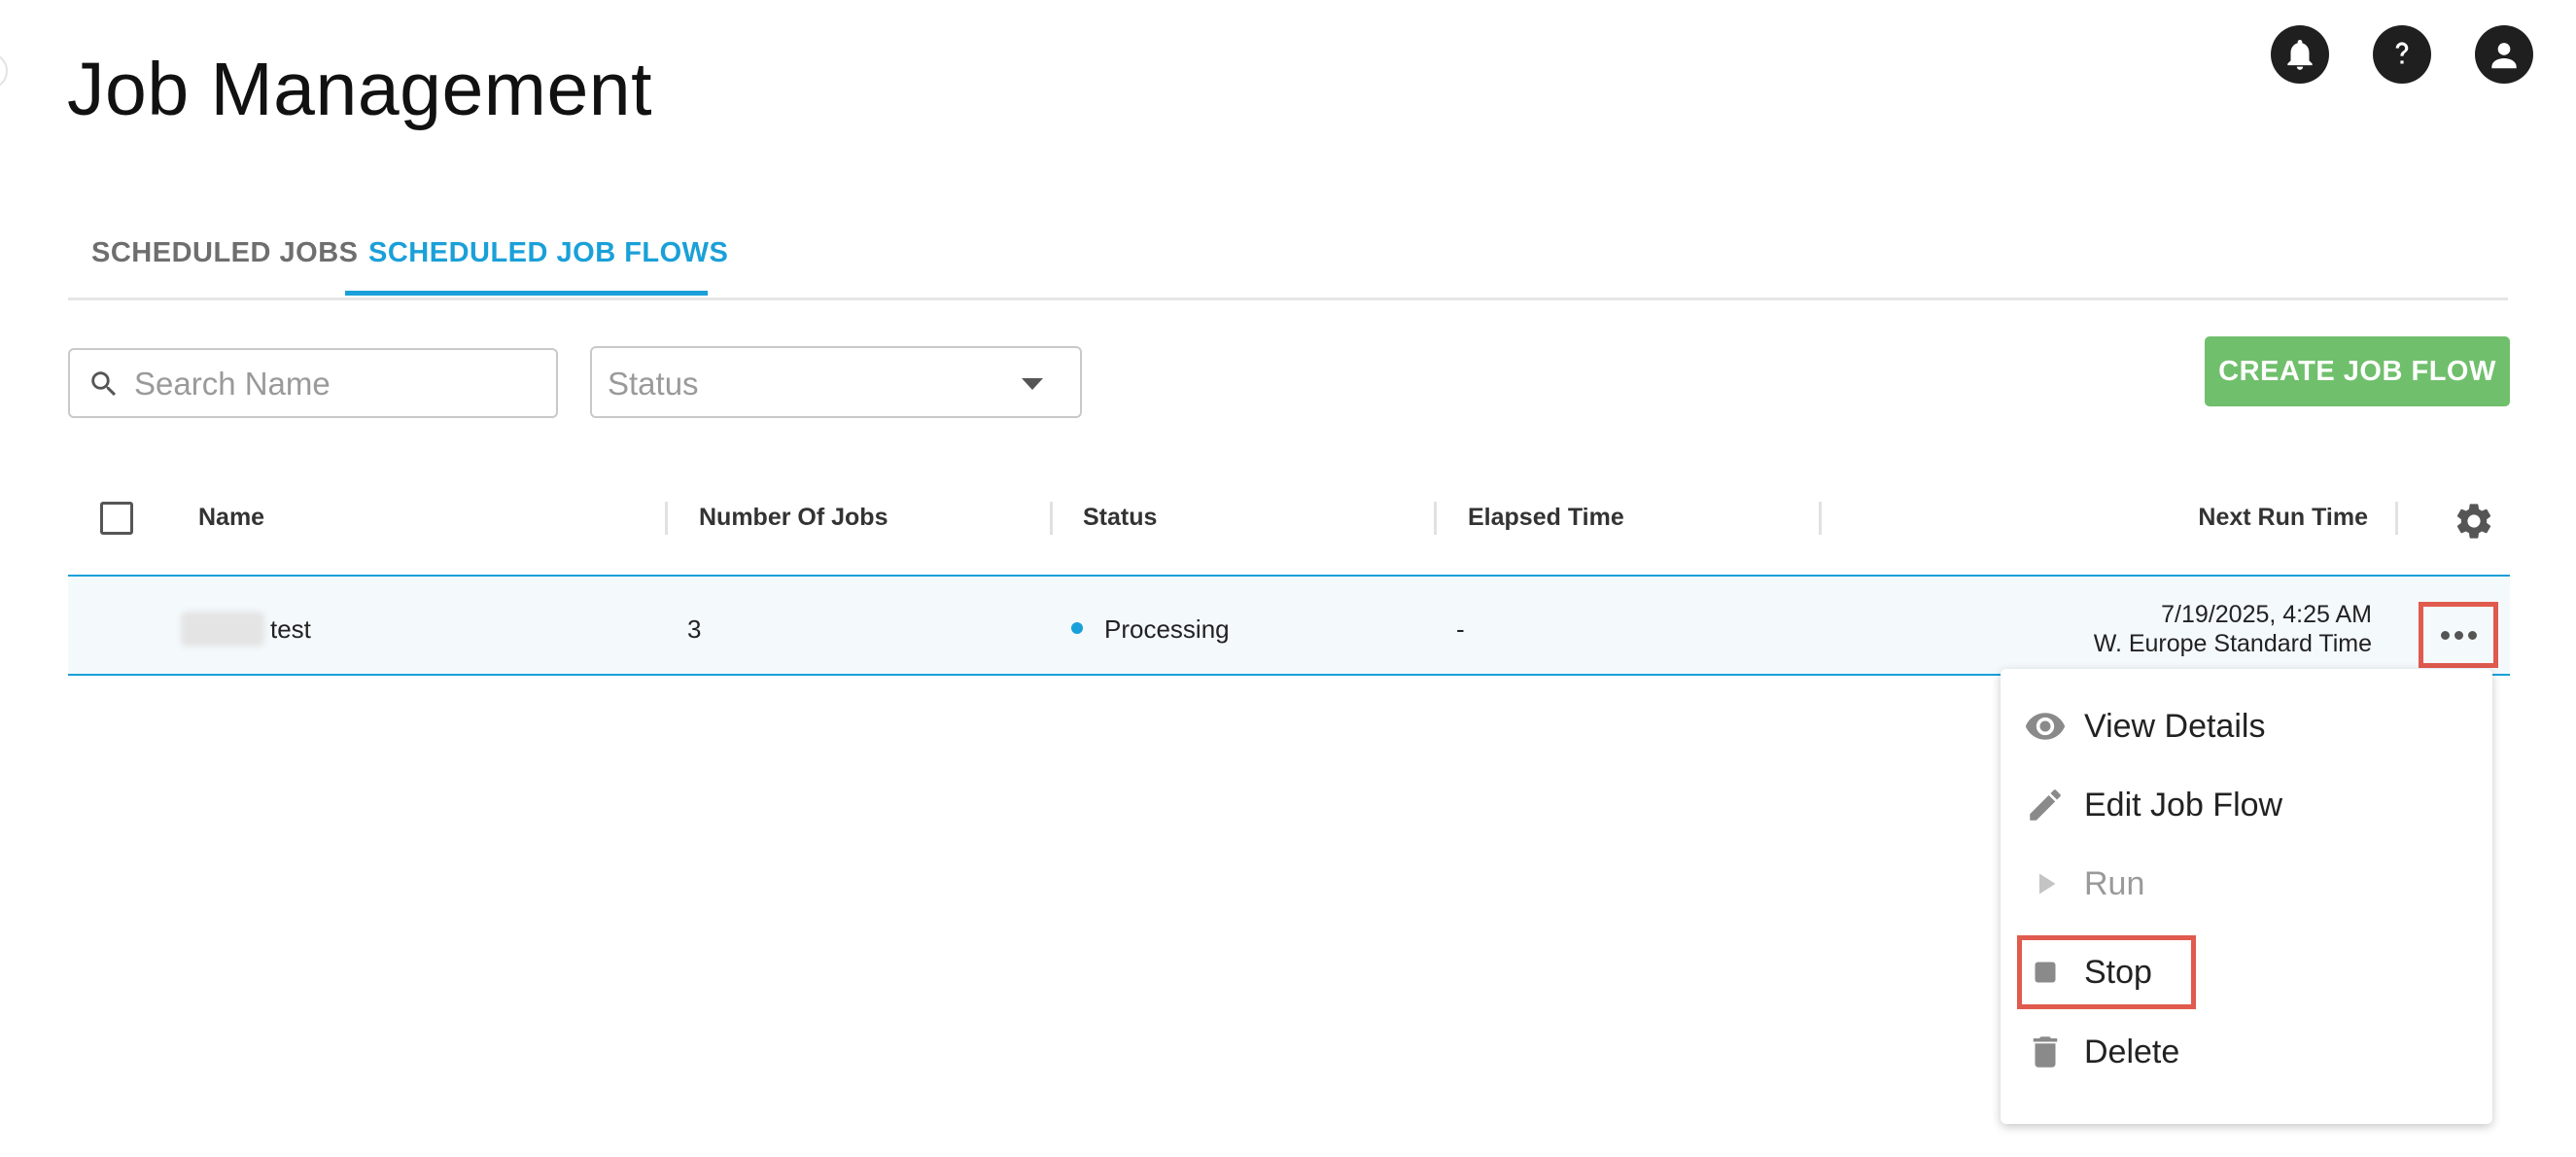  I want to click on select-all-checkbox, so click(117, 518).